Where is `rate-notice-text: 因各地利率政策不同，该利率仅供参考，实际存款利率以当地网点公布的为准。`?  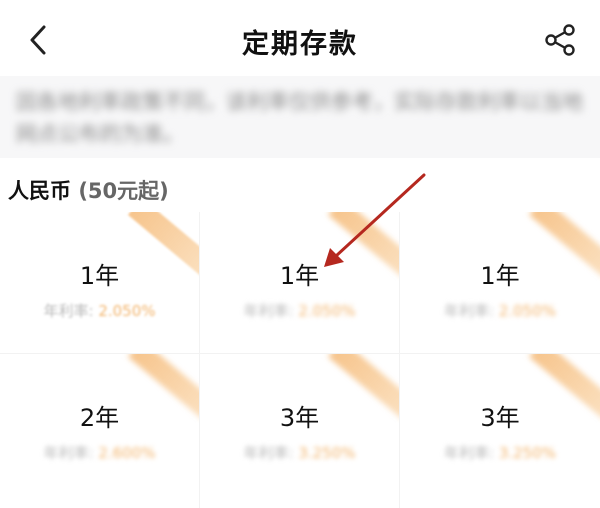 rate-notice-text: 因各地利率政策不同，该利率仅供参考，实际存款利率以当地网点公布的为准。 is located at coordinates (299, 118).